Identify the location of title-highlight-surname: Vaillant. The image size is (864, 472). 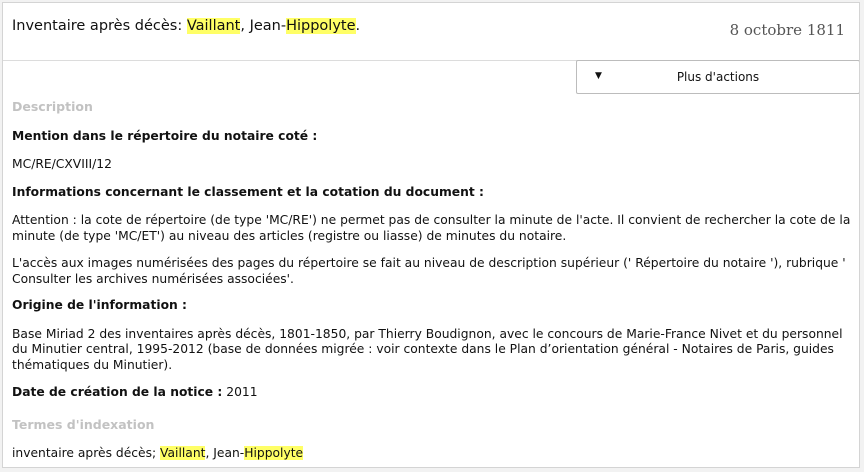
(213, 26).